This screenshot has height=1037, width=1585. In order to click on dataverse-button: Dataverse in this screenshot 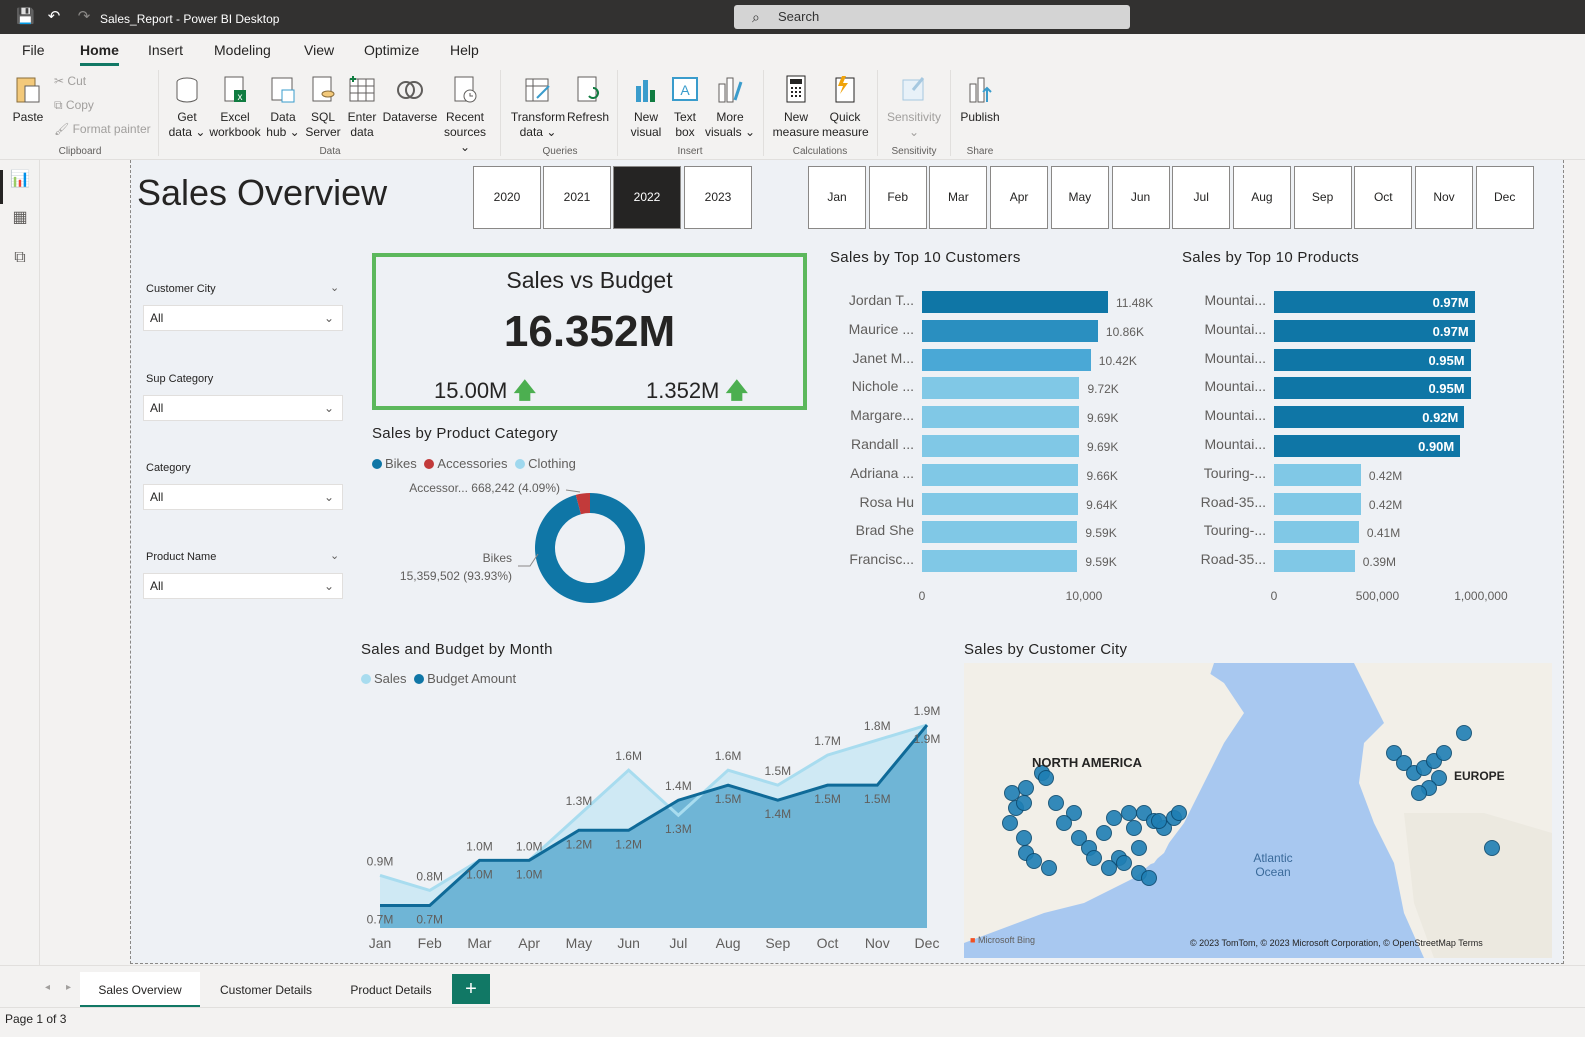, I will do `click(410, 99)`.